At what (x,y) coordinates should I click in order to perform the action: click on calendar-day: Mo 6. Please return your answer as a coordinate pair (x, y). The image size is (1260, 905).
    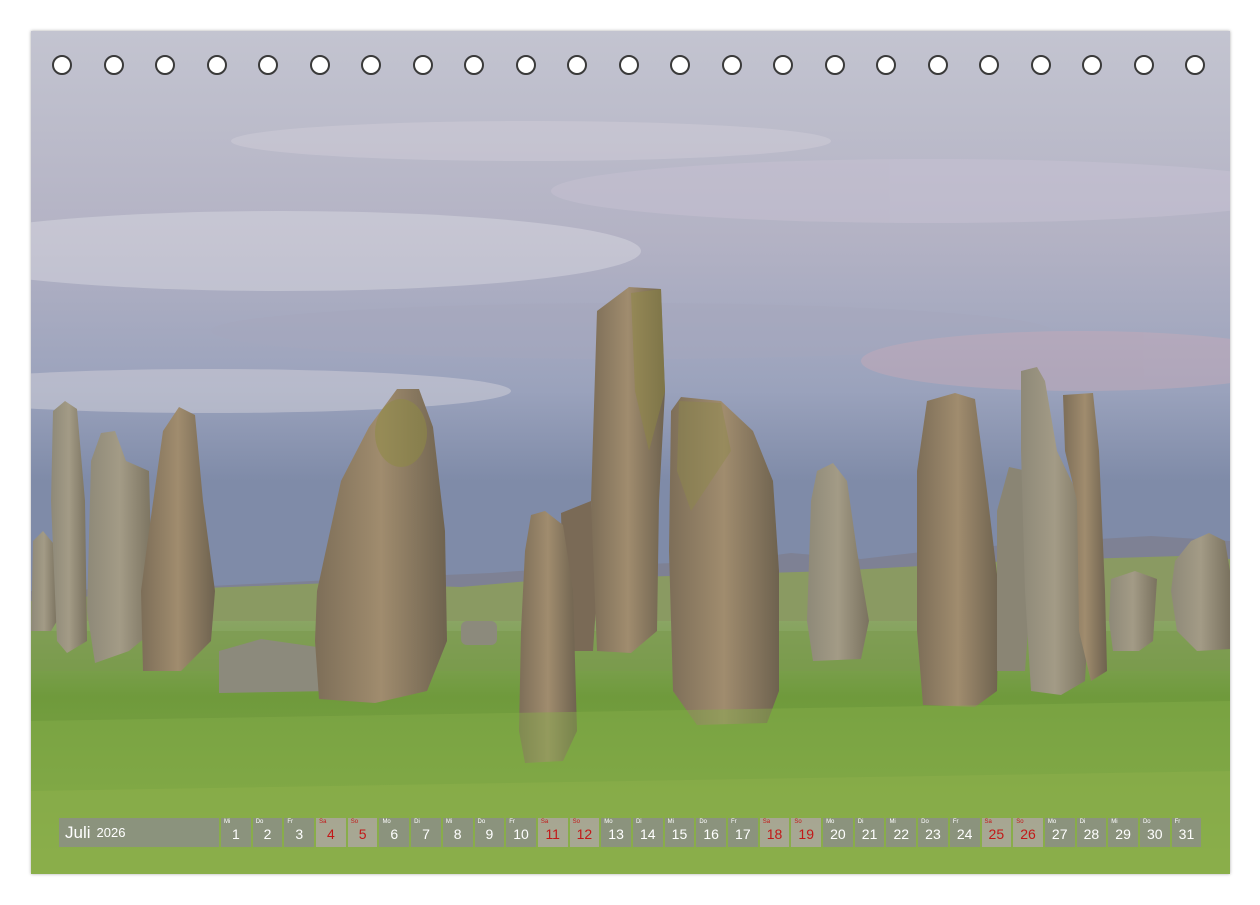
    Looking at the image, I should click on (394, 832).